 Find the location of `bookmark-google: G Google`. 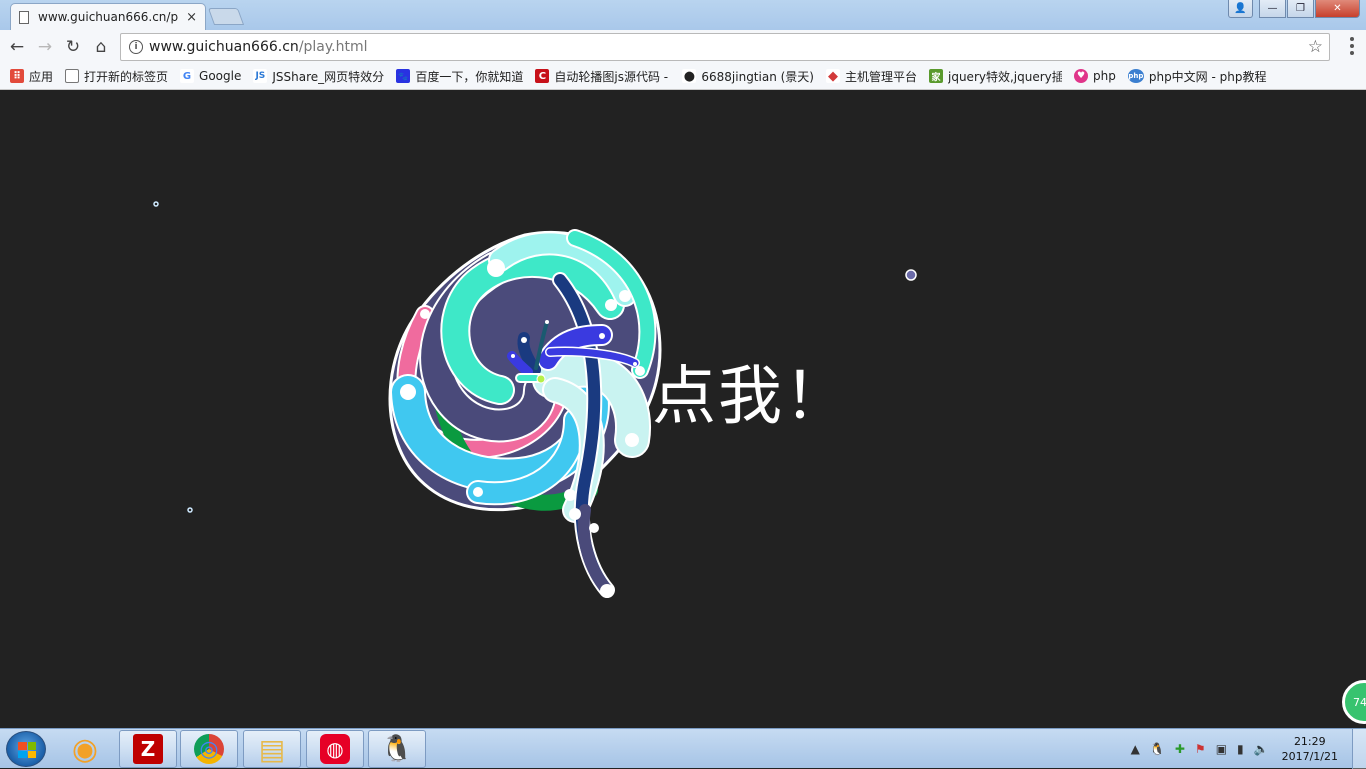

bookmark-google: G Google is located at coordinates (210, 76).